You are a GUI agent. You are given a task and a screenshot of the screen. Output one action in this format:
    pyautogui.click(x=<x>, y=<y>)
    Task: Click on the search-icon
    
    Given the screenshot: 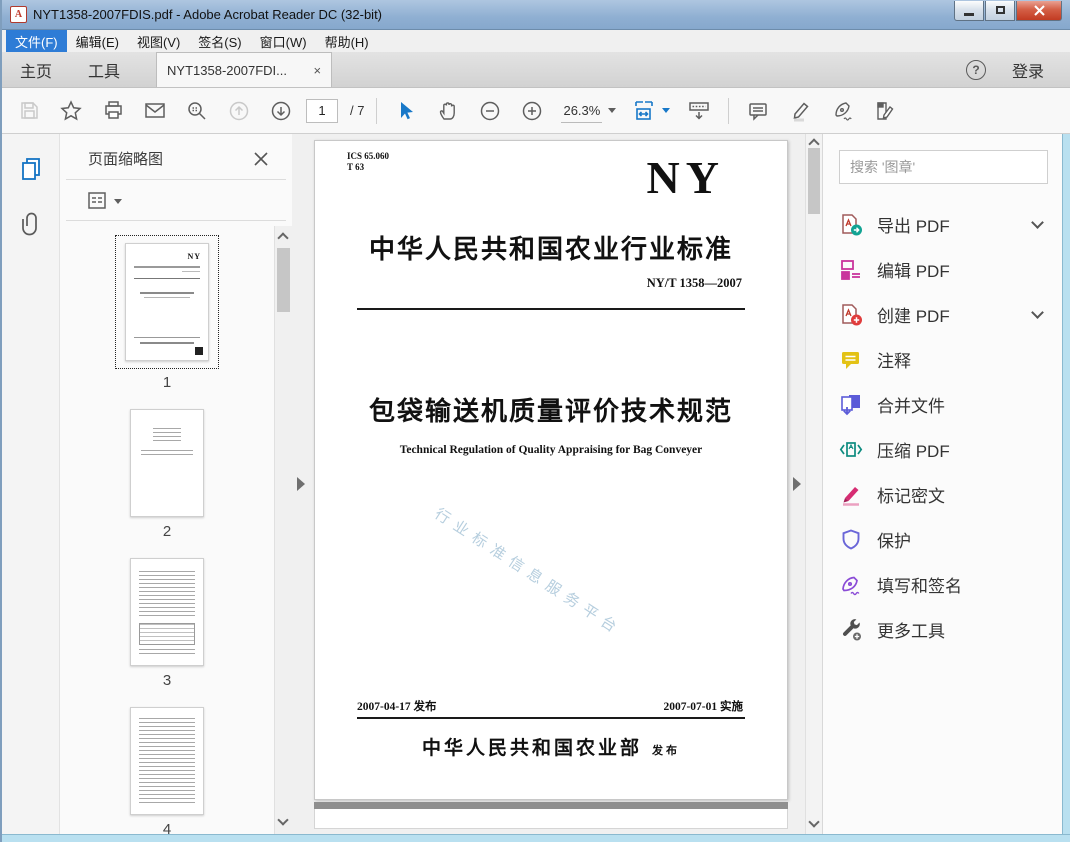 What is the action you would take?
    pyautogui.click(x=197, y=110)
    